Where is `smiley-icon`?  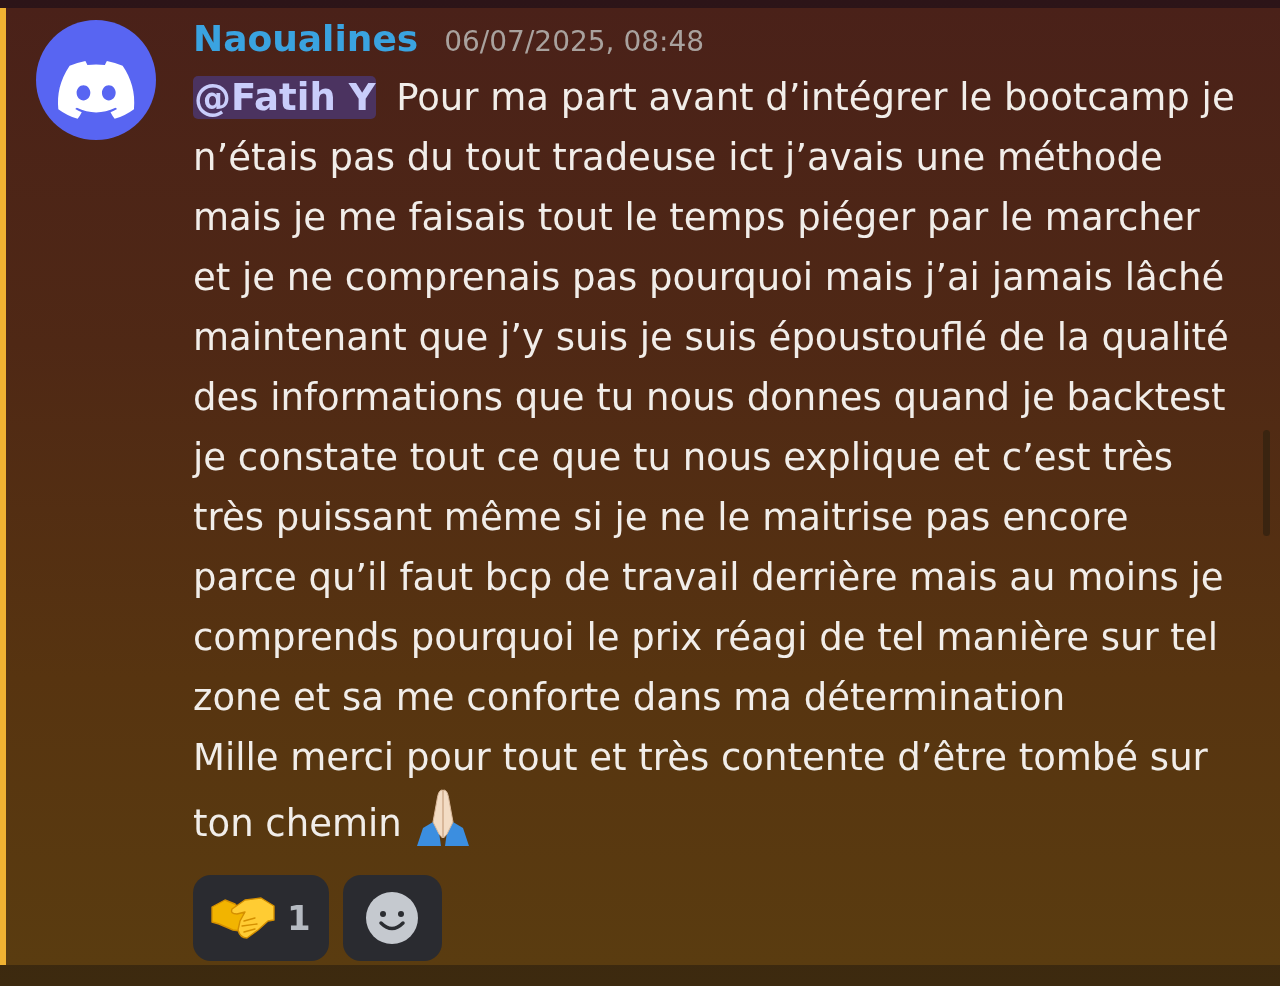
smiley-icon is located at coordinates (392, 918).